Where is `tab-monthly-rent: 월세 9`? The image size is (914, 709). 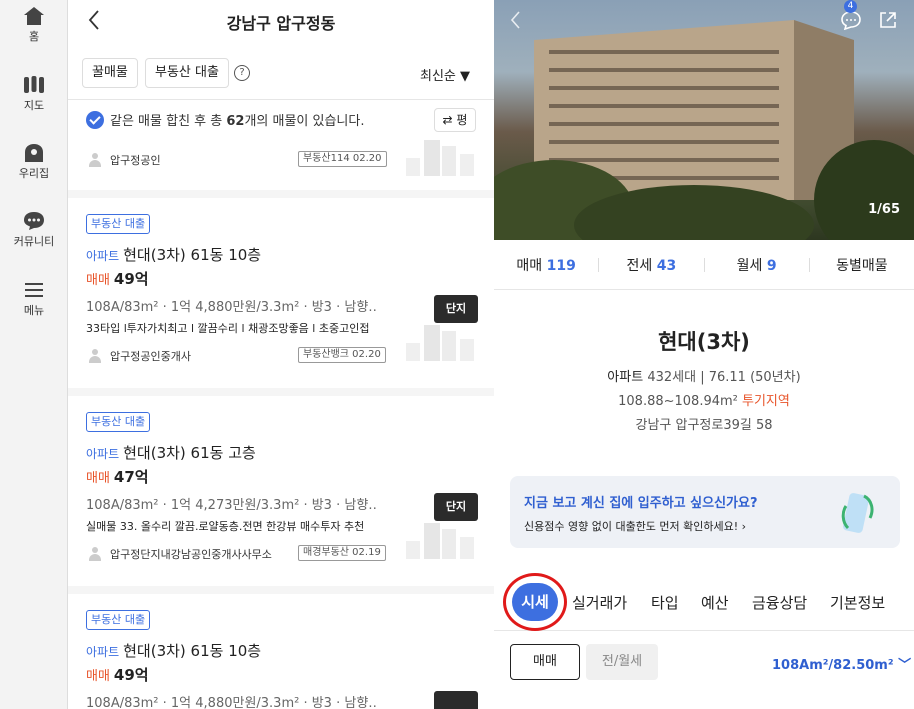 tab-monthly-rent: 월세 9 is located at coordinates (757, 265).